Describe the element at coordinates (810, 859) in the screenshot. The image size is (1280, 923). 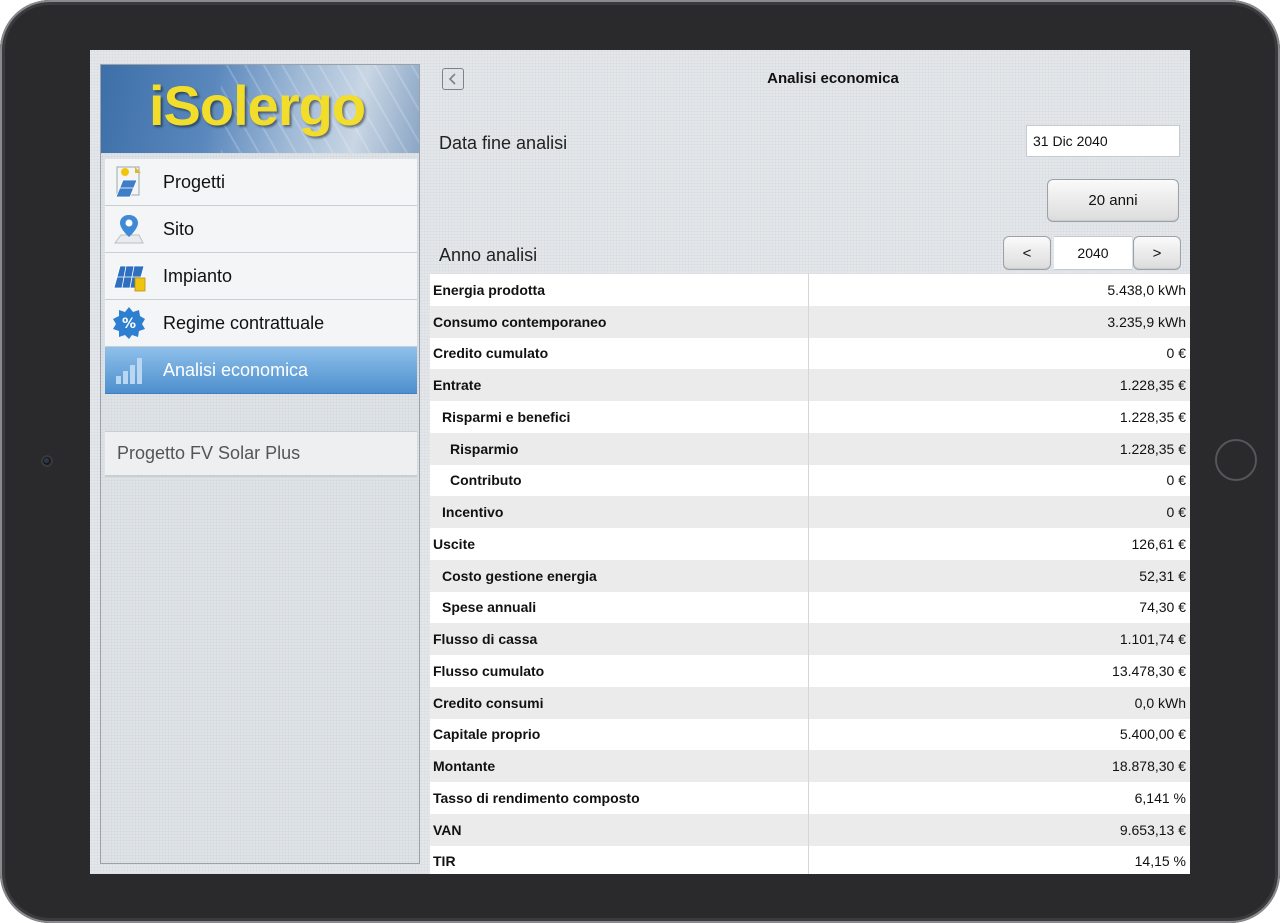
I see `table-row: TIR 14,15 %` at that location.